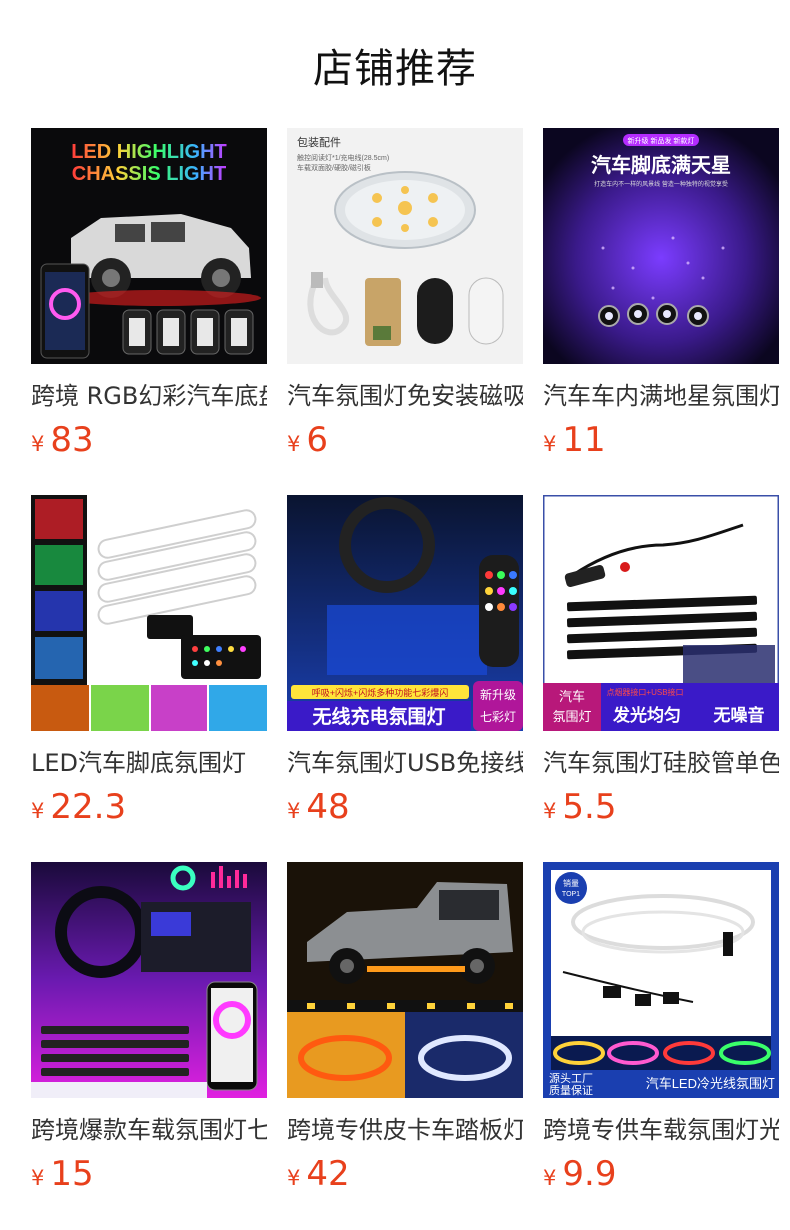  I want to click on page-title: 店铺推荐, so click(395, 69).